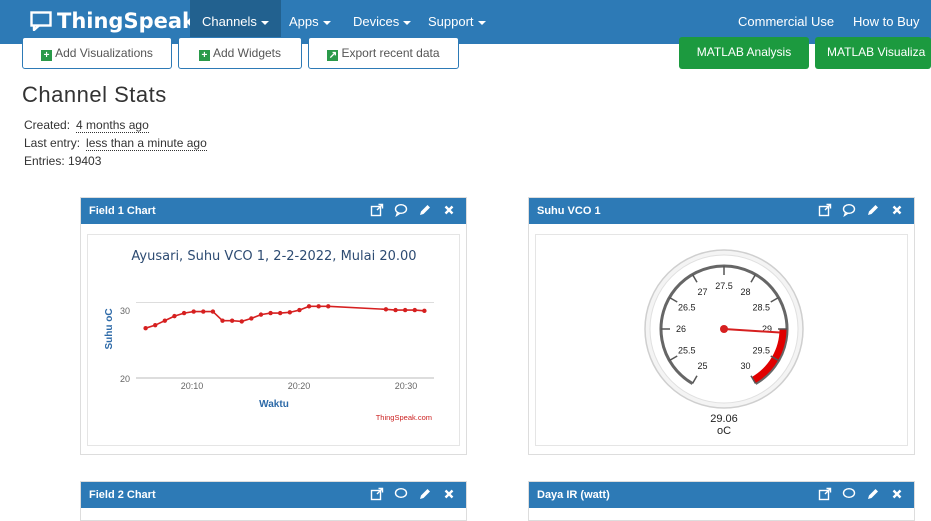  What do you see at coordinates (745, 366) in the screenshot?
I see `gauge-tick-label: 30` at bounding box center [745, 366].